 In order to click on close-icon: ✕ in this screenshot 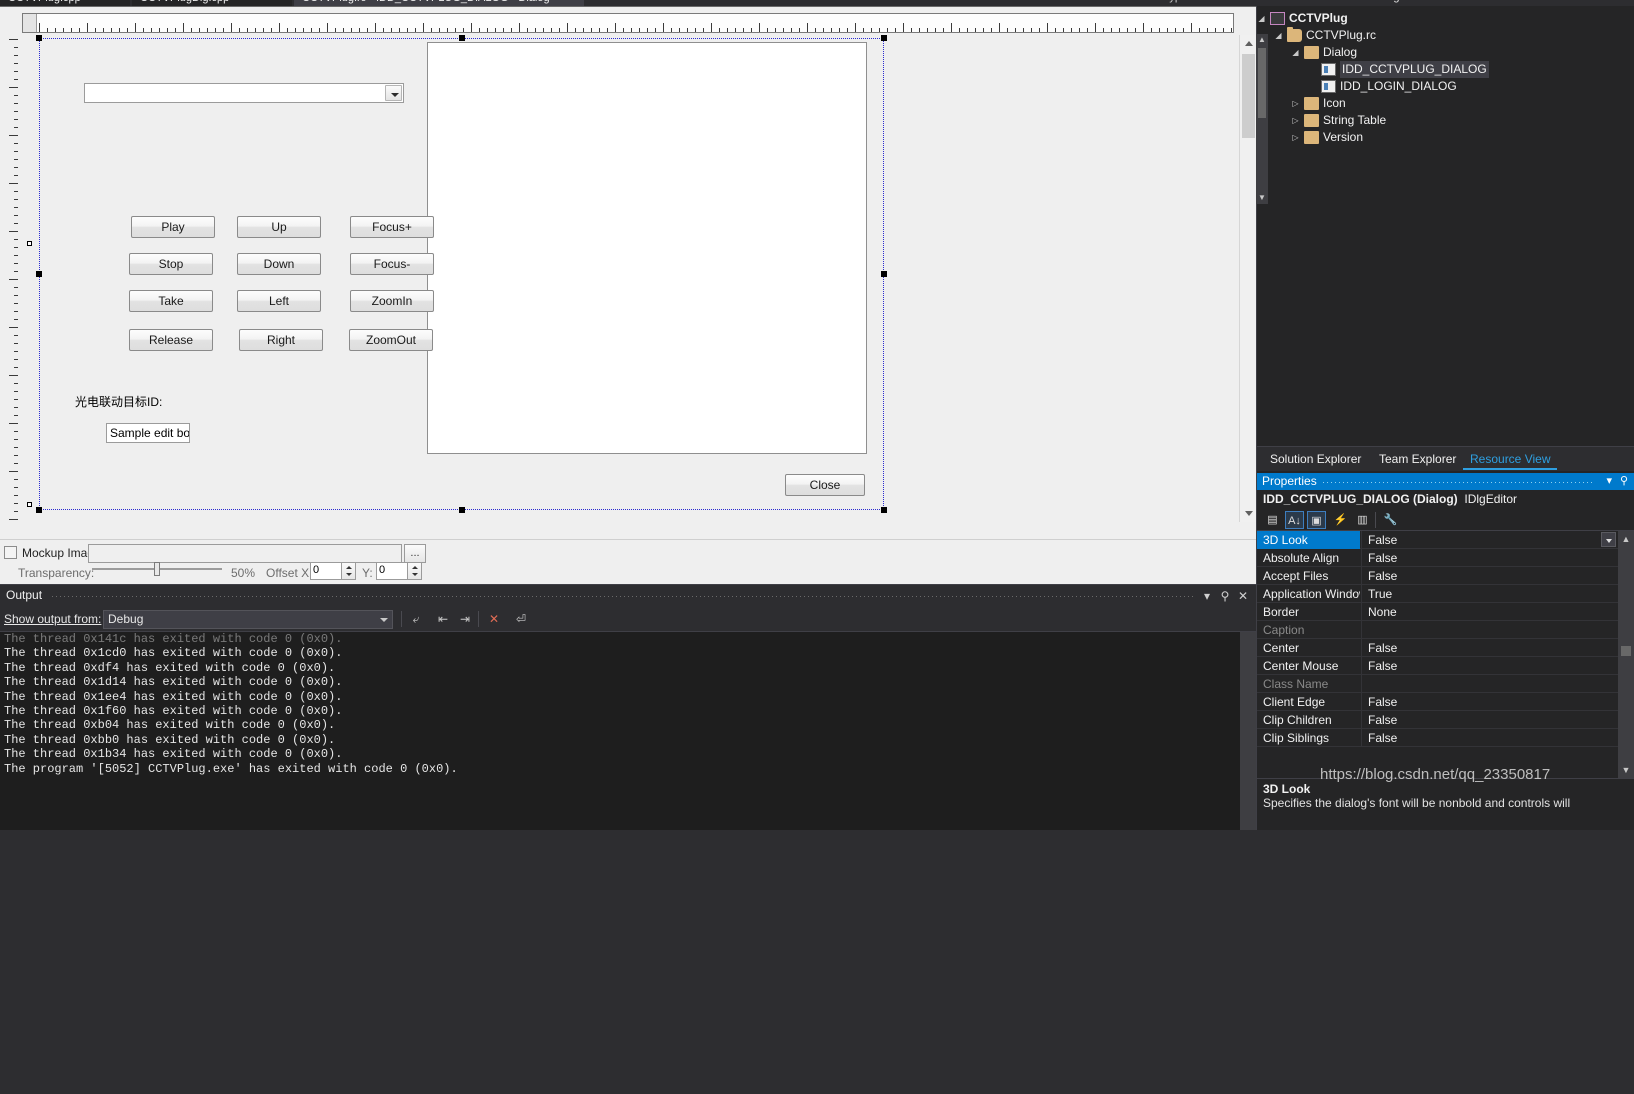, I will do `click(1243, 596)`.